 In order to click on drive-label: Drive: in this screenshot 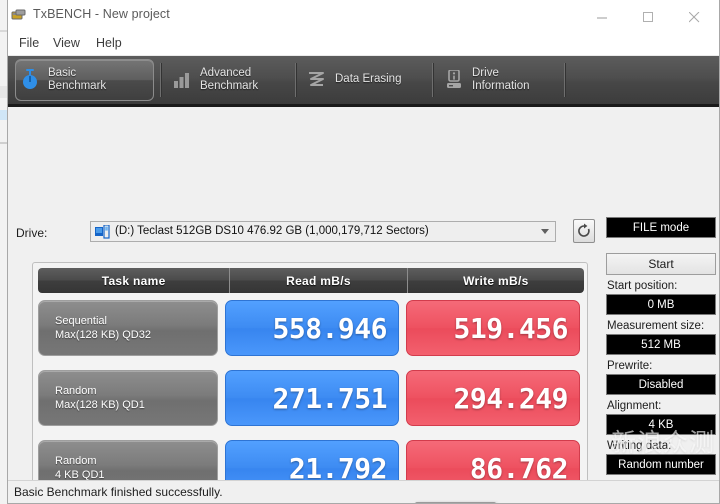, I will do `click(32, 233)`.